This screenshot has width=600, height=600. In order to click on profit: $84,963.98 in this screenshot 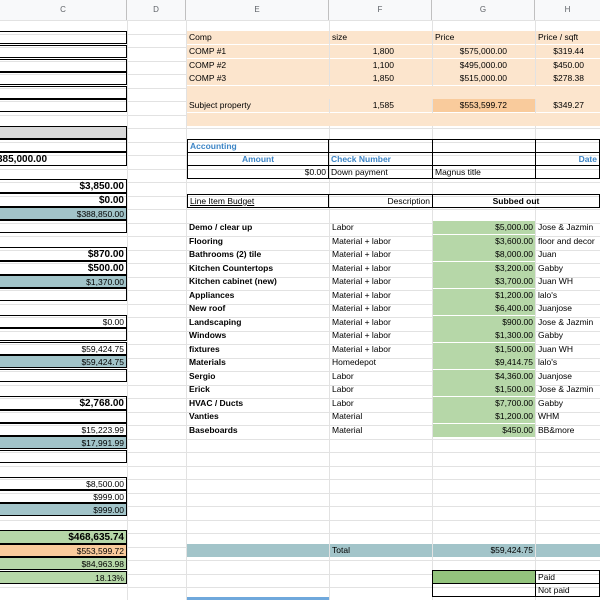, I will do `click(63, 563)`.